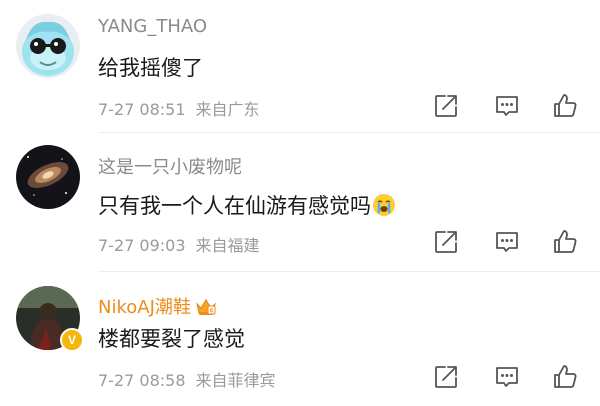 This screenshot has height=406, width=600. I want to click on crying-emoji-icon, so click(384, 205).